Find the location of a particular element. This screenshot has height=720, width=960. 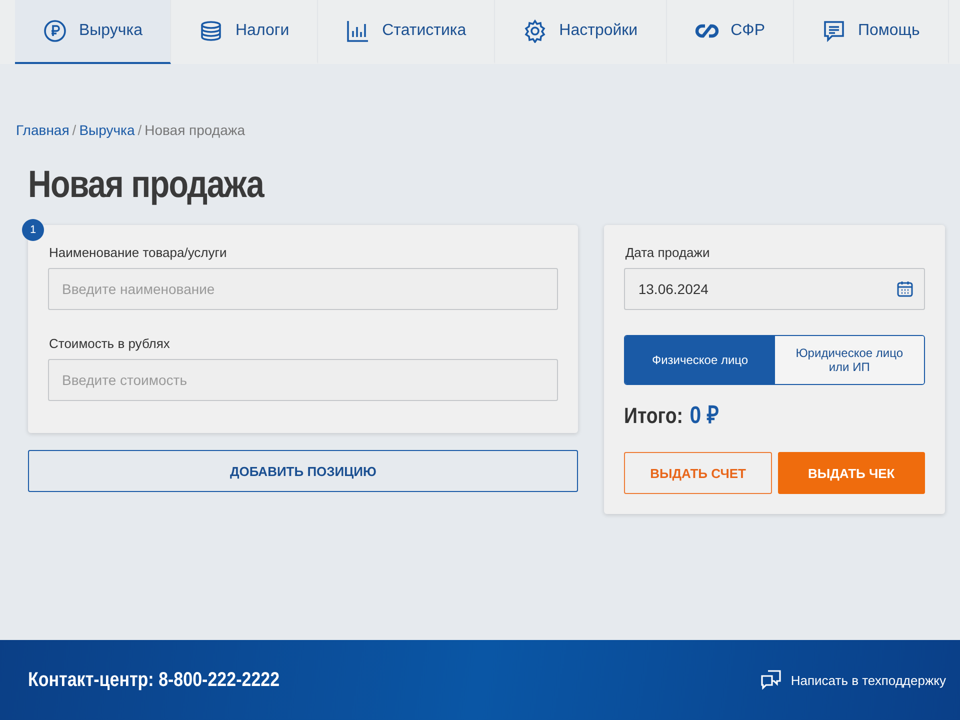

settings-icon is located at coordinates (535, 31).